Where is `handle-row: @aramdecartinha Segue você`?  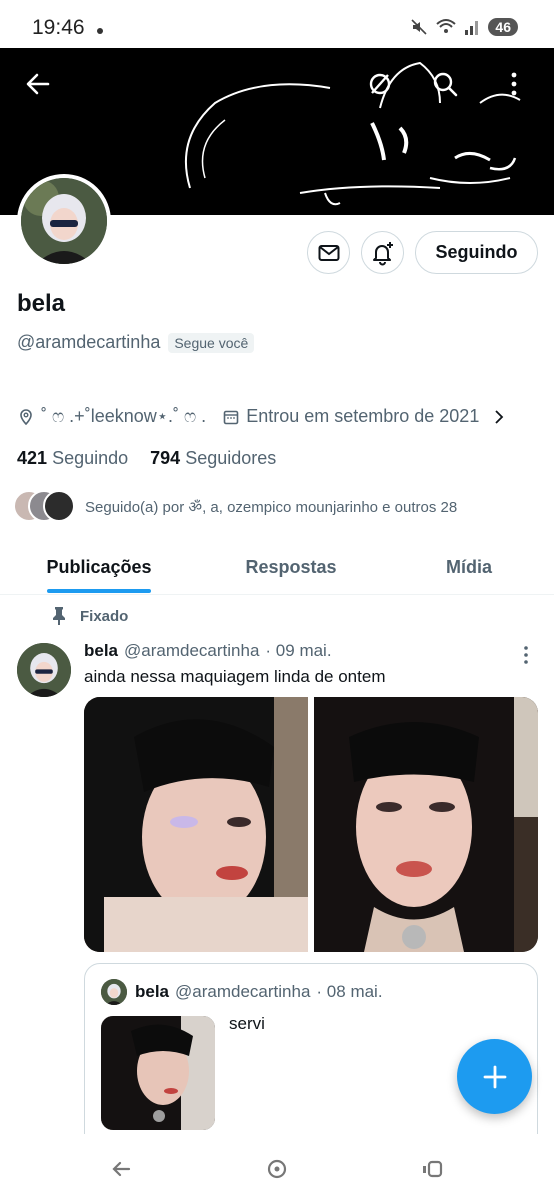
handle-row: @aramdecartinha Segue você is located at coordinates (136, 342).